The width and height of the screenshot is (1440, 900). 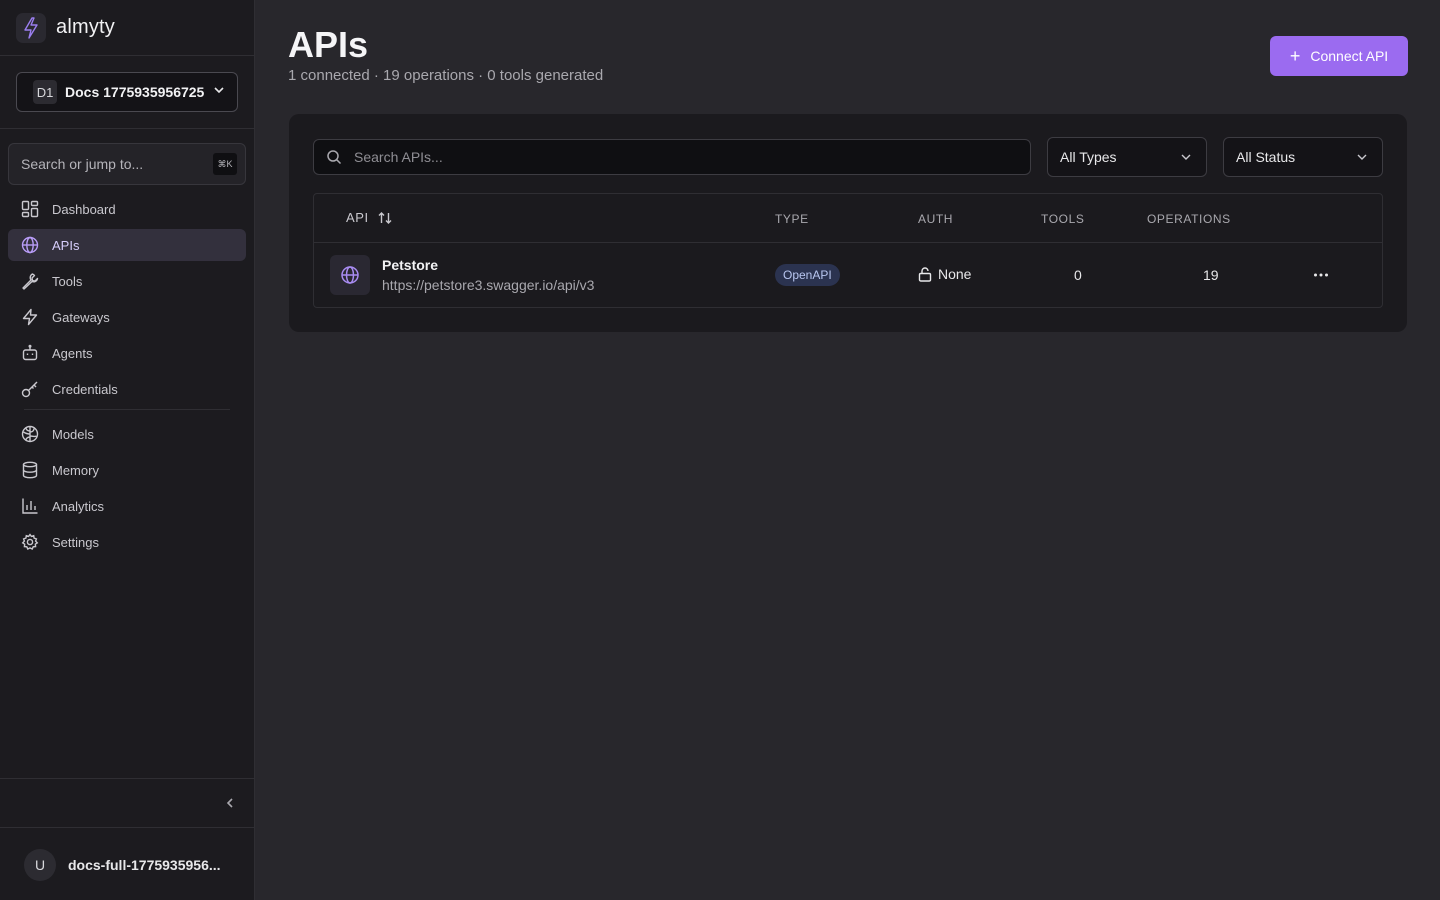 I want to click on sidebar-item-memory: Memory, so click(x=127, y=470).